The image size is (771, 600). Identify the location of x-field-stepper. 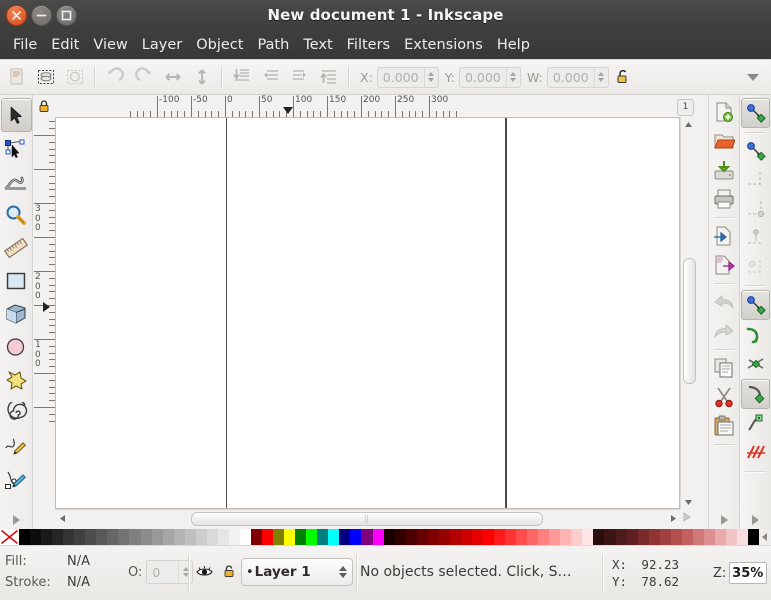
(430, 77).